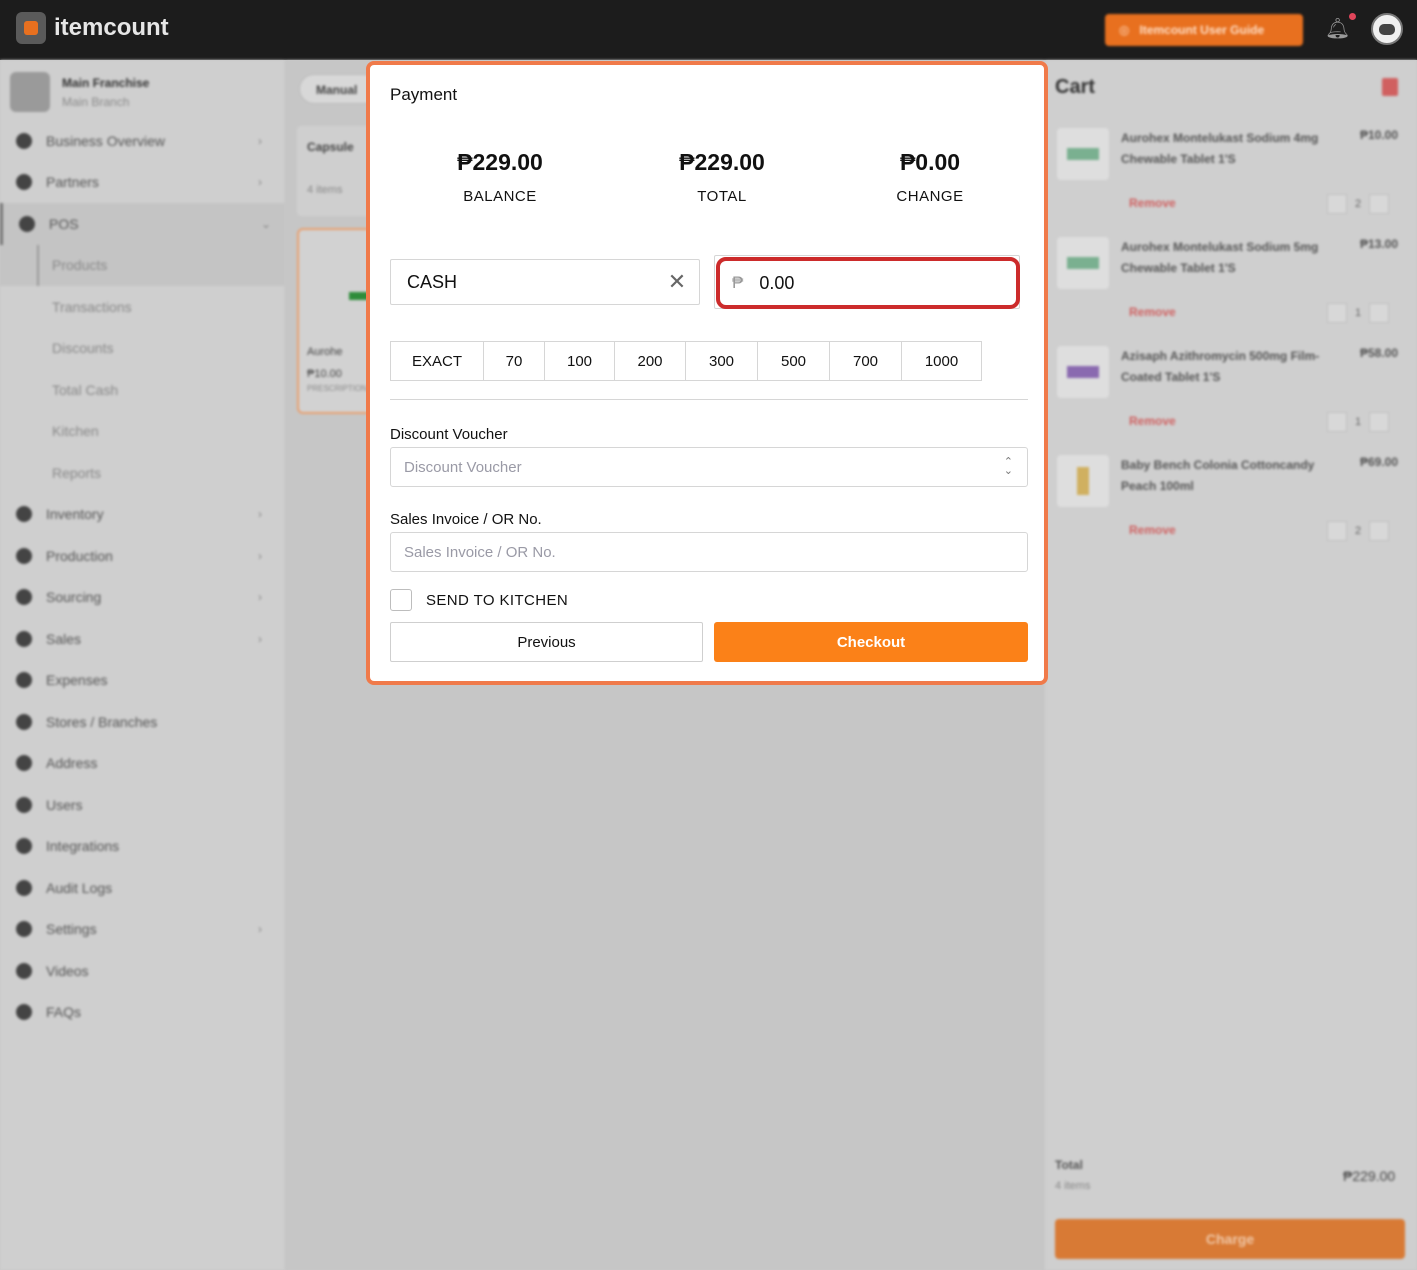  Describe the element at coordinates (142, 349) in the screenshot. I see `sidebar-subitem-discounts: Discounts` at that location.